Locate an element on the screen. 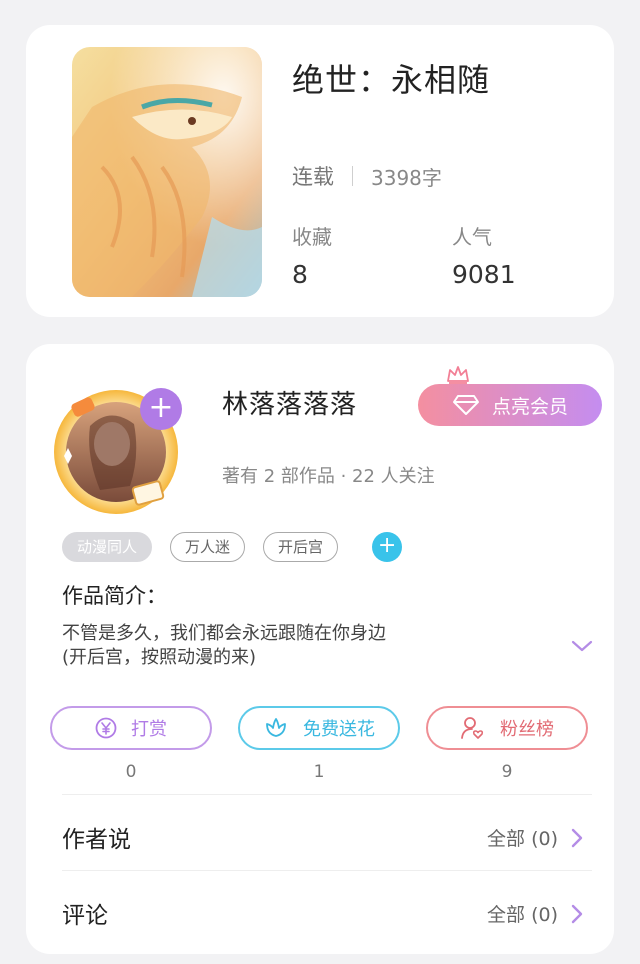 This screenshot has width=640, height=964. diamond-icon is located at coordinates (465, 405).